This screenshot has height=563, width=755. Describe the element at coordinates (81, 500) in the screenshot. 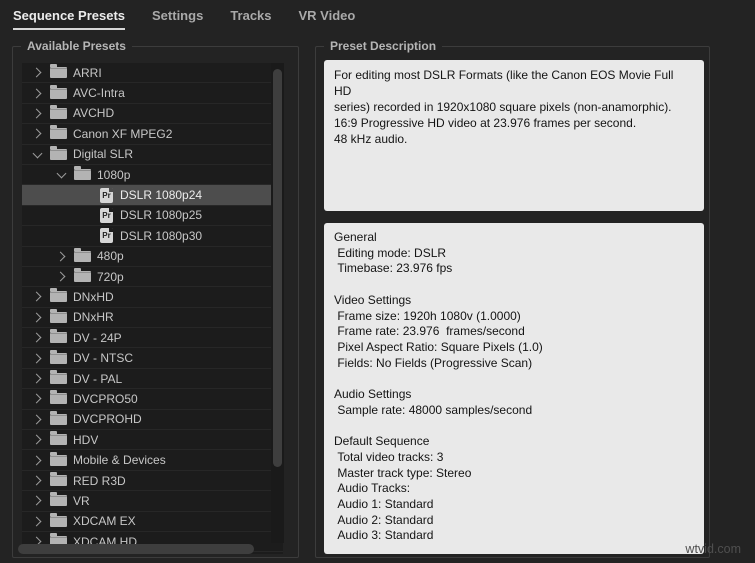

I see `tree-item-label: VR` at that location.